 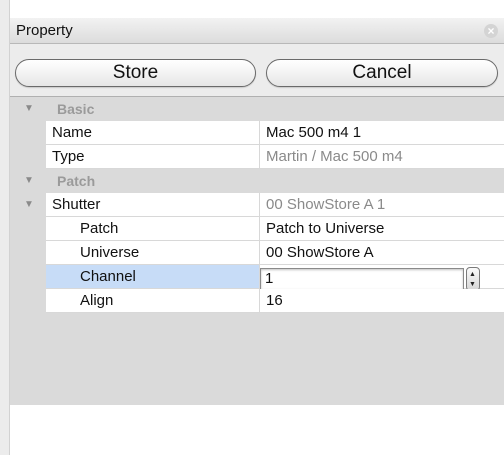 What do you see at coordinates (382, 157) in the screenshot?
I see `property-value: Martin / Mac 500 m4` at bounding box center [382, 157].